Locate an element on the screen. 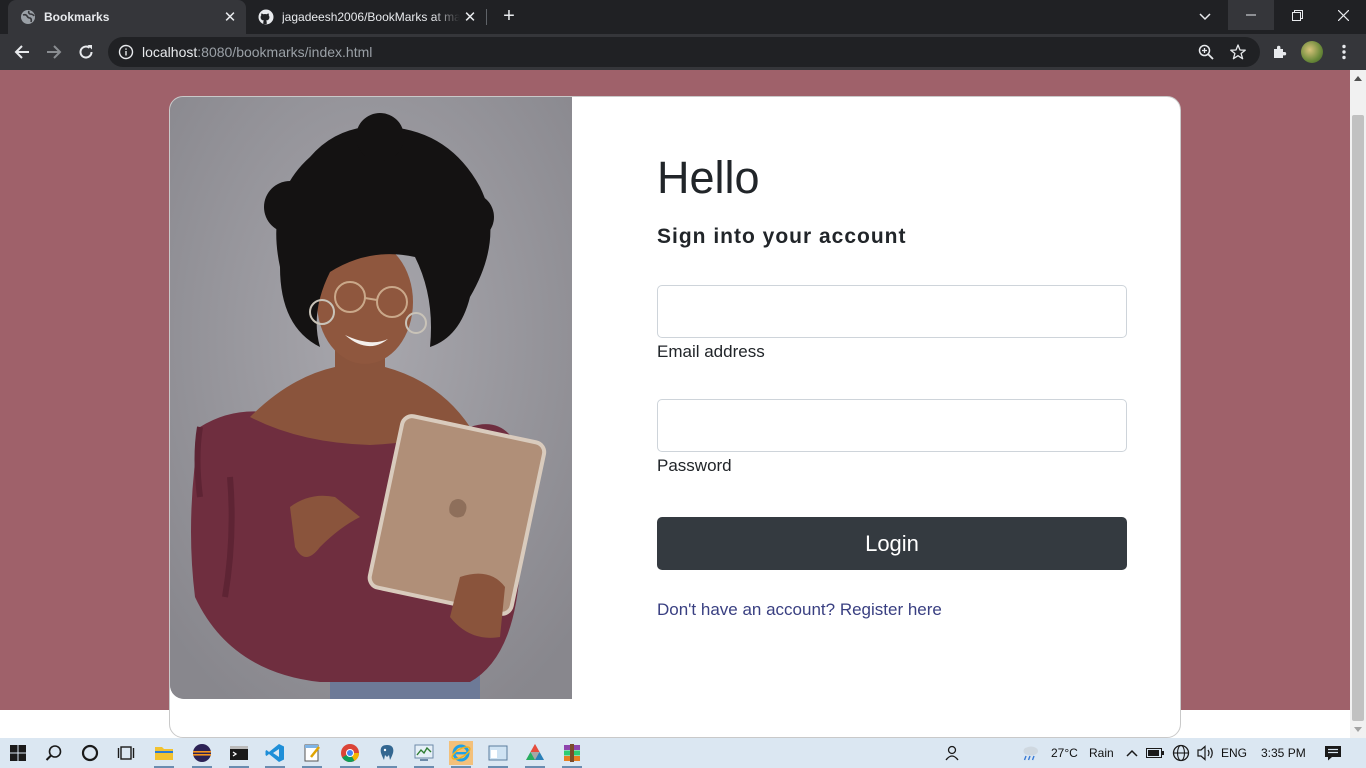  globe-icon is located at coordinates (28, 17).